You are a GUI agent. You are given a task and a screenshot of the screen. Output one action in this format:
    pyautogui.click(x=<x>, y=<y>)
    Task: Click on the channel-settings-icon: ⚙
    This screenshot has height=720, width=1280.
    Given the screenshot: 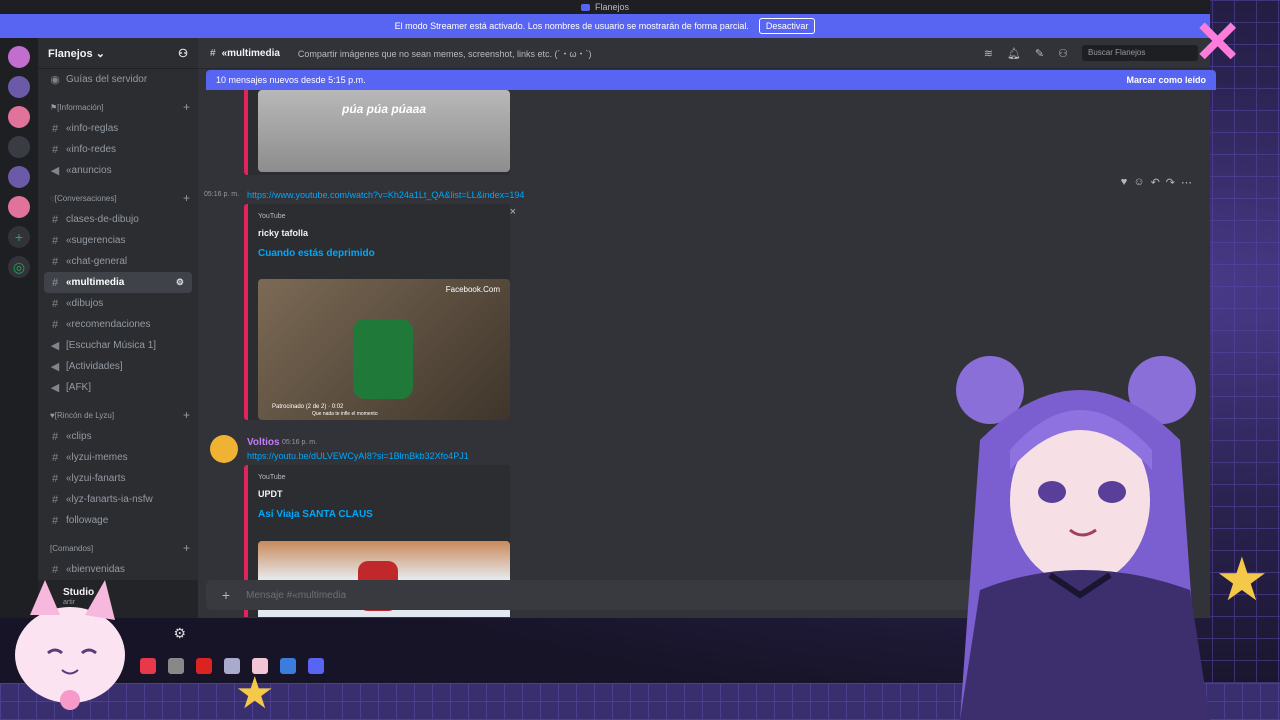 What is the action you would take?
    pyautogui.click(x=180, y=282)
    